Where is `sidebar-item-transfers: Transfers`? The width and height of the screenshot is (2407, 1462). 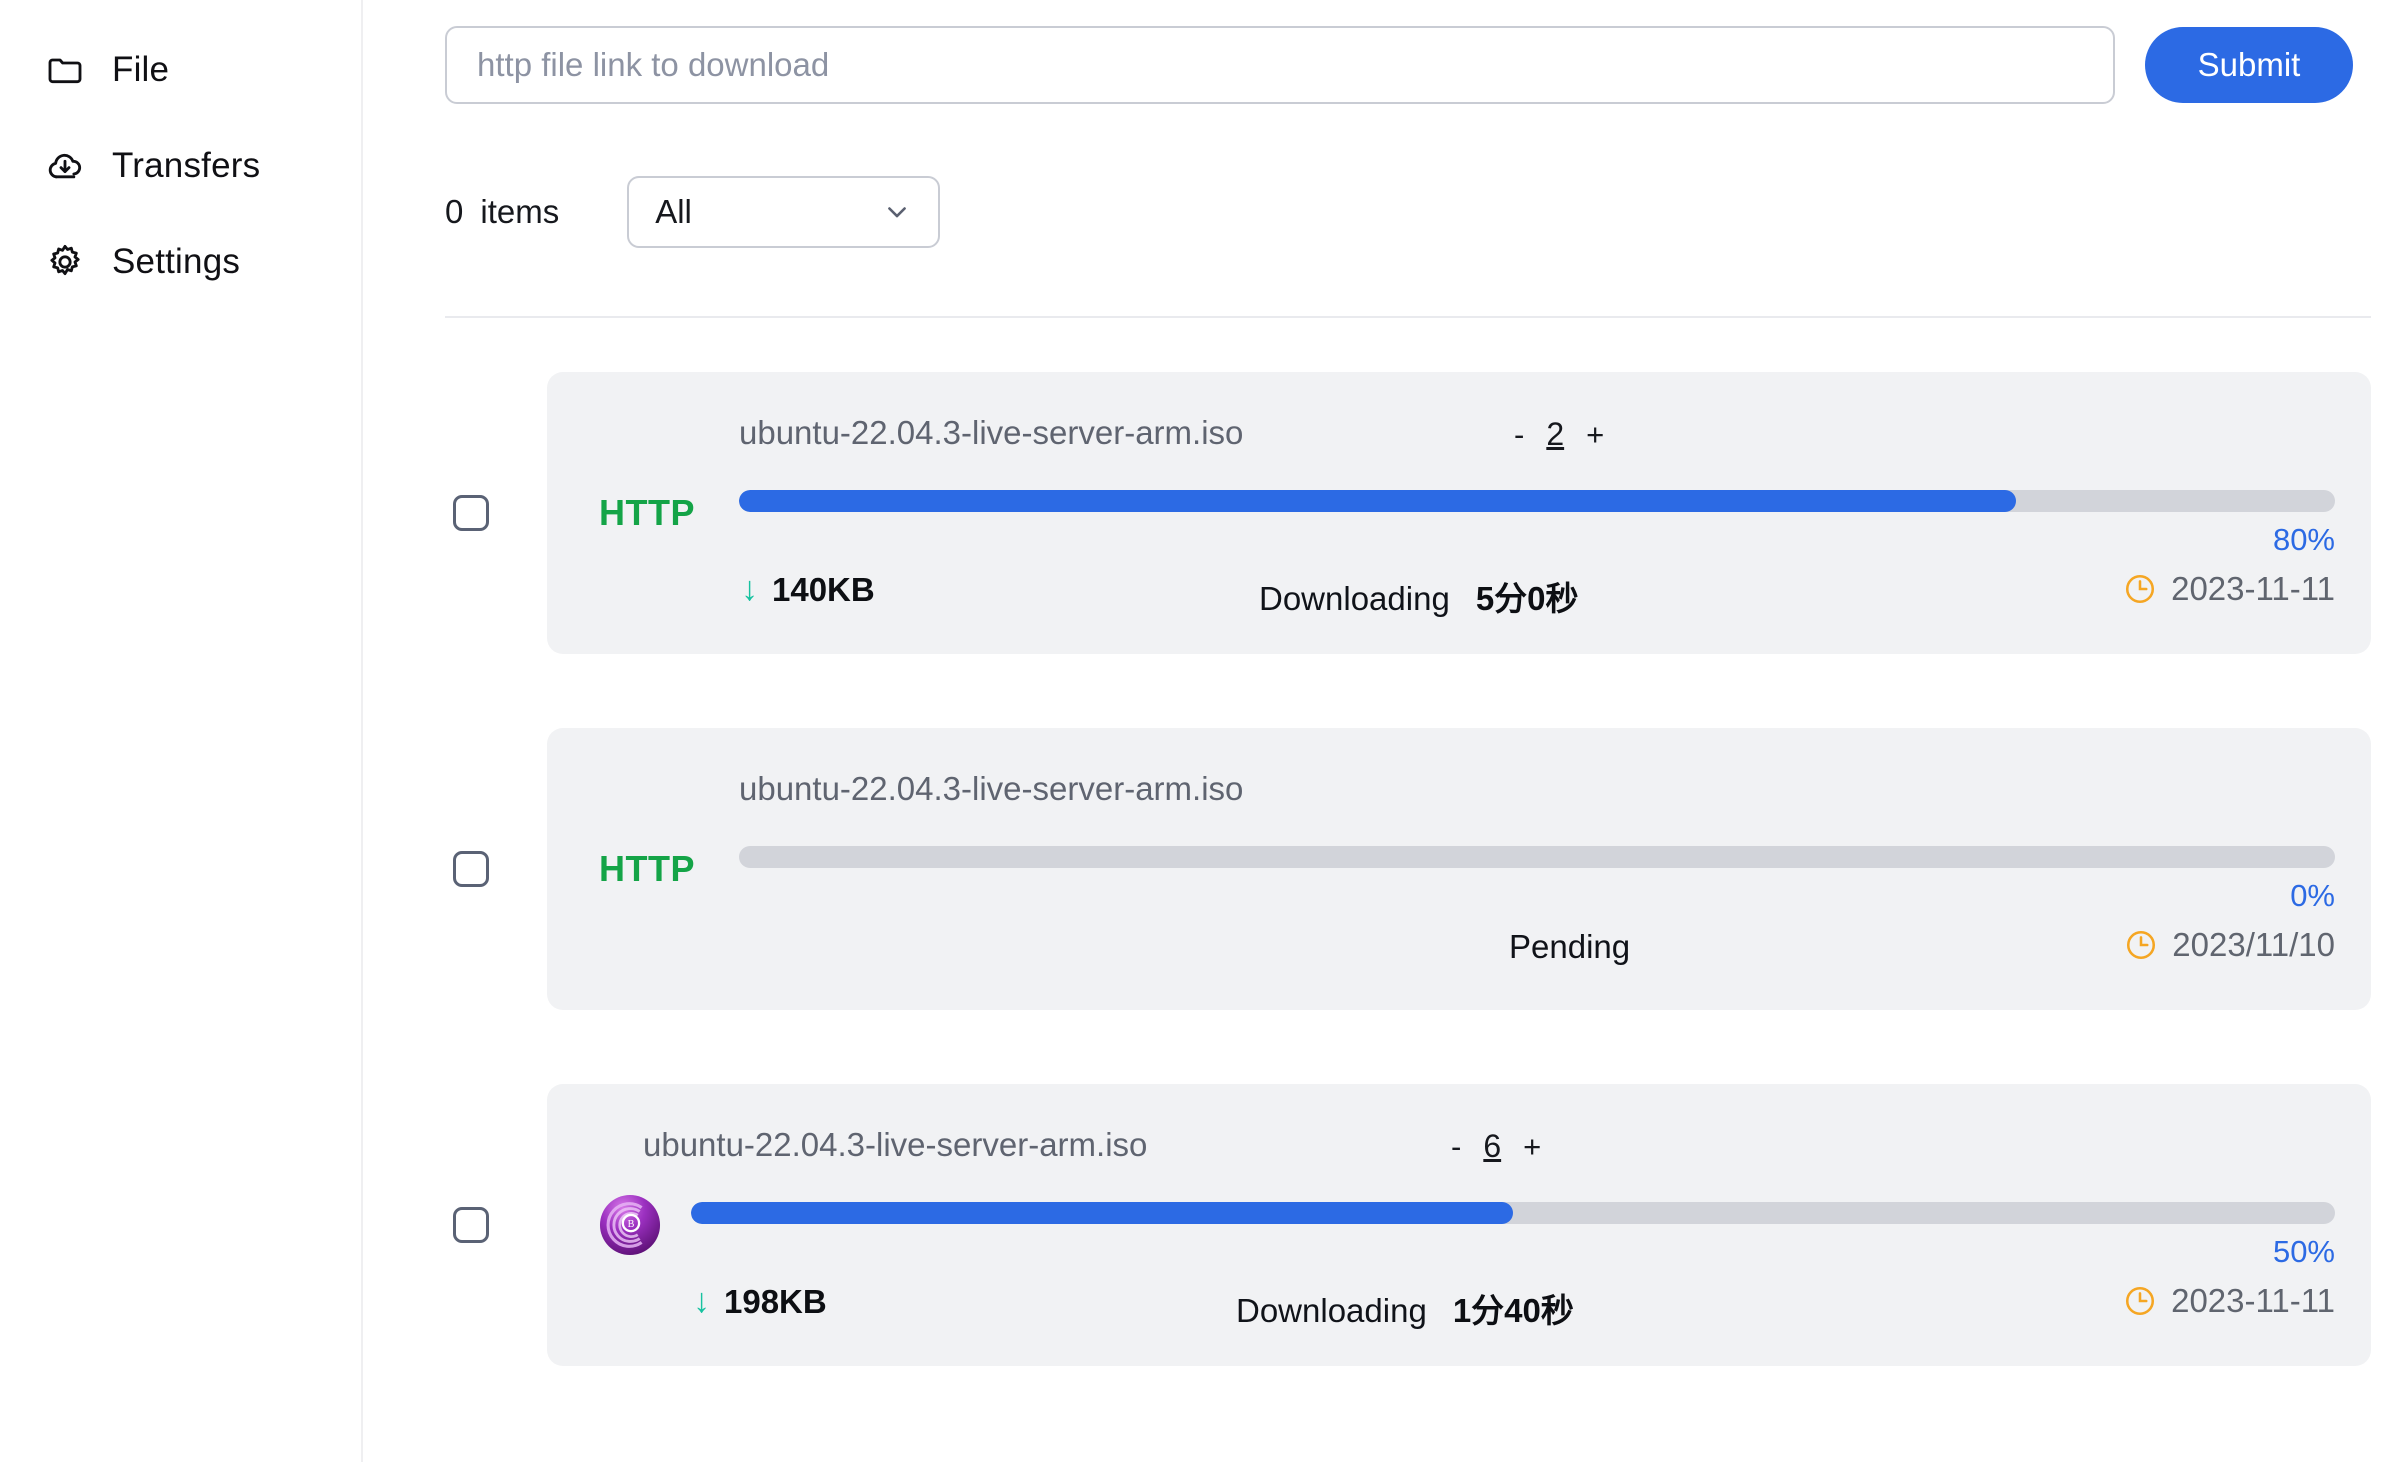
sidebar-item-transfers: Transfers is located at coordinates (180, 166).